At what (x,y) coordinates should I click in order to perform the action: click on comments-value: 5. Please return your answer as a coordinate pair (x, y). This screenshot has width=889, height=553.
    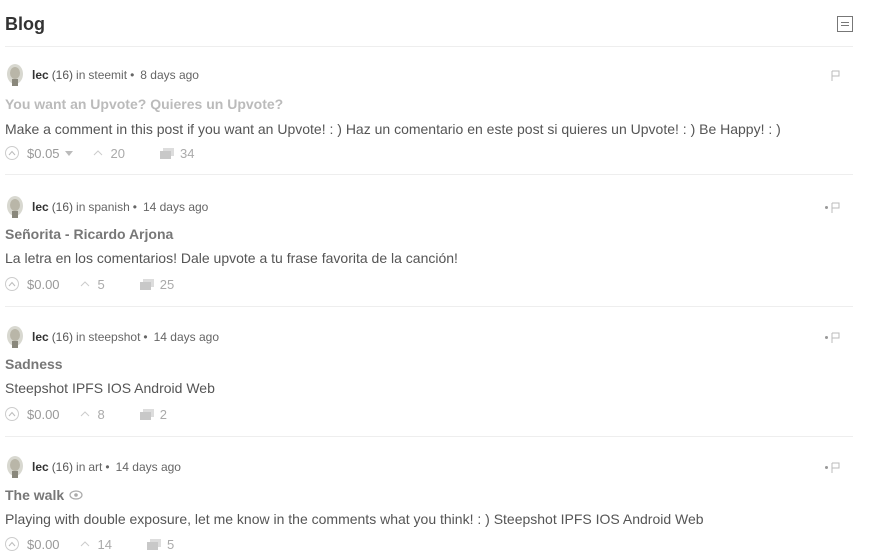
    Looking at the image, I should click on (171, 544).